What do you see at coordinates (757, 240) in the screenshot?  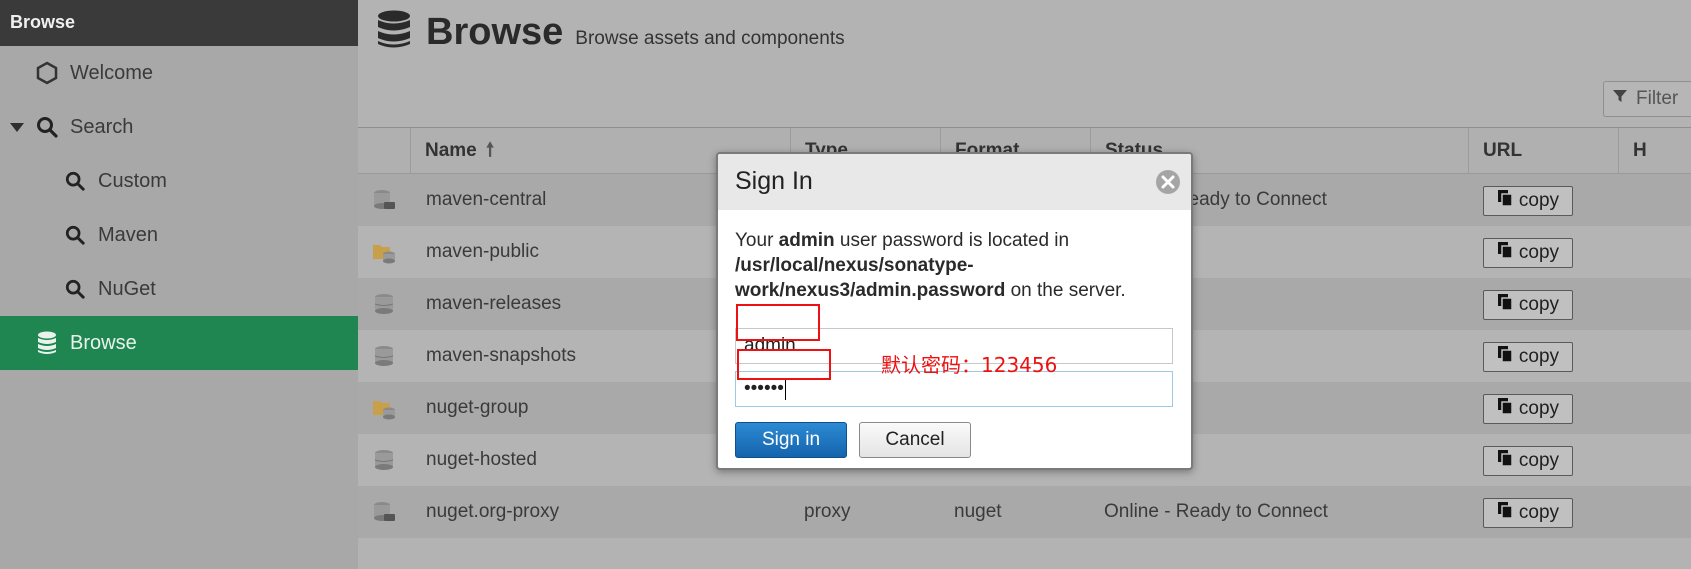 I see `message-text: Your` at bounding box center [757, 240].